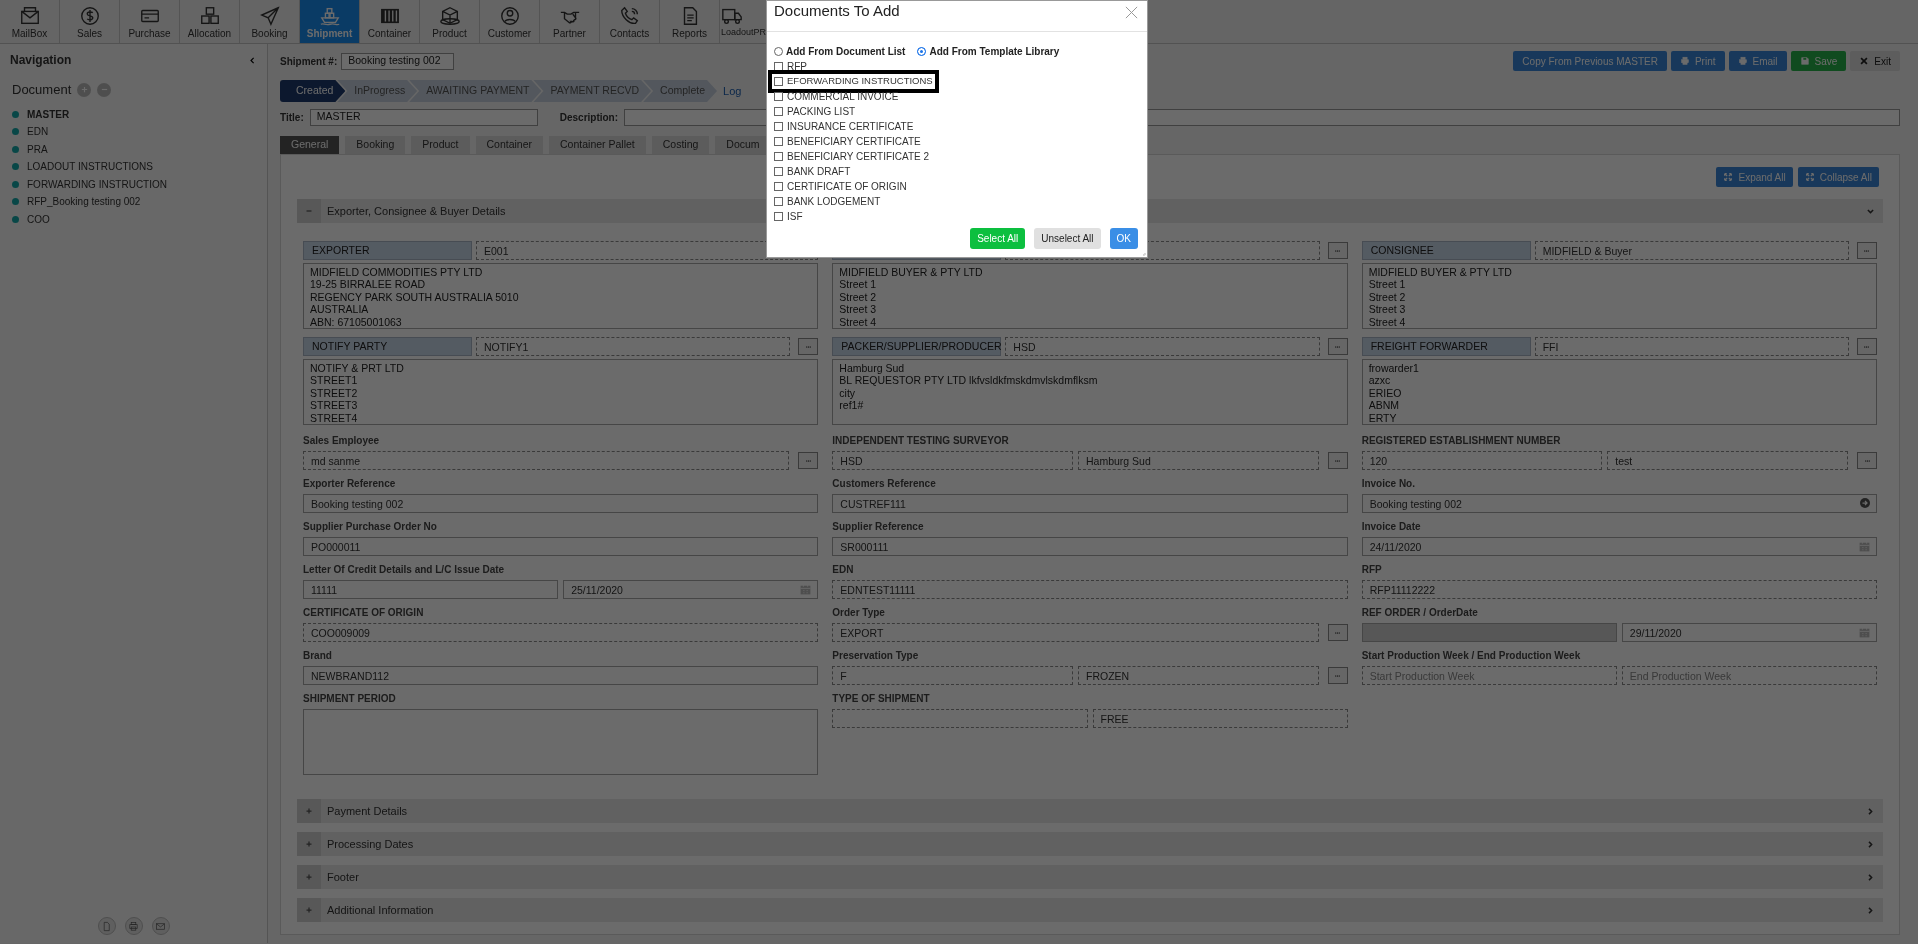 The image size is (1918, 944). I want to click on field-label: EDN, so click(843, 570).